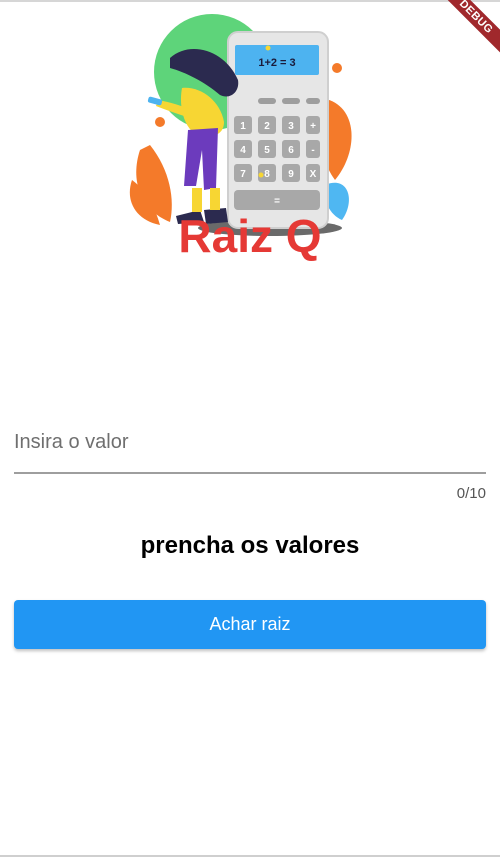 This screenshot has height=857, width=500. I want to click on key-label: 7, so click(243, 174).